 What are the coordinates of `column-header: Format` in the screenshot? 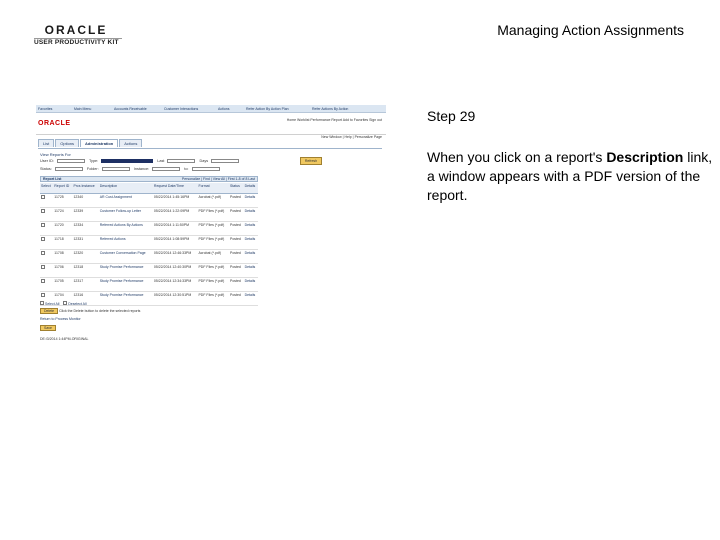 It's located at (213, 188).